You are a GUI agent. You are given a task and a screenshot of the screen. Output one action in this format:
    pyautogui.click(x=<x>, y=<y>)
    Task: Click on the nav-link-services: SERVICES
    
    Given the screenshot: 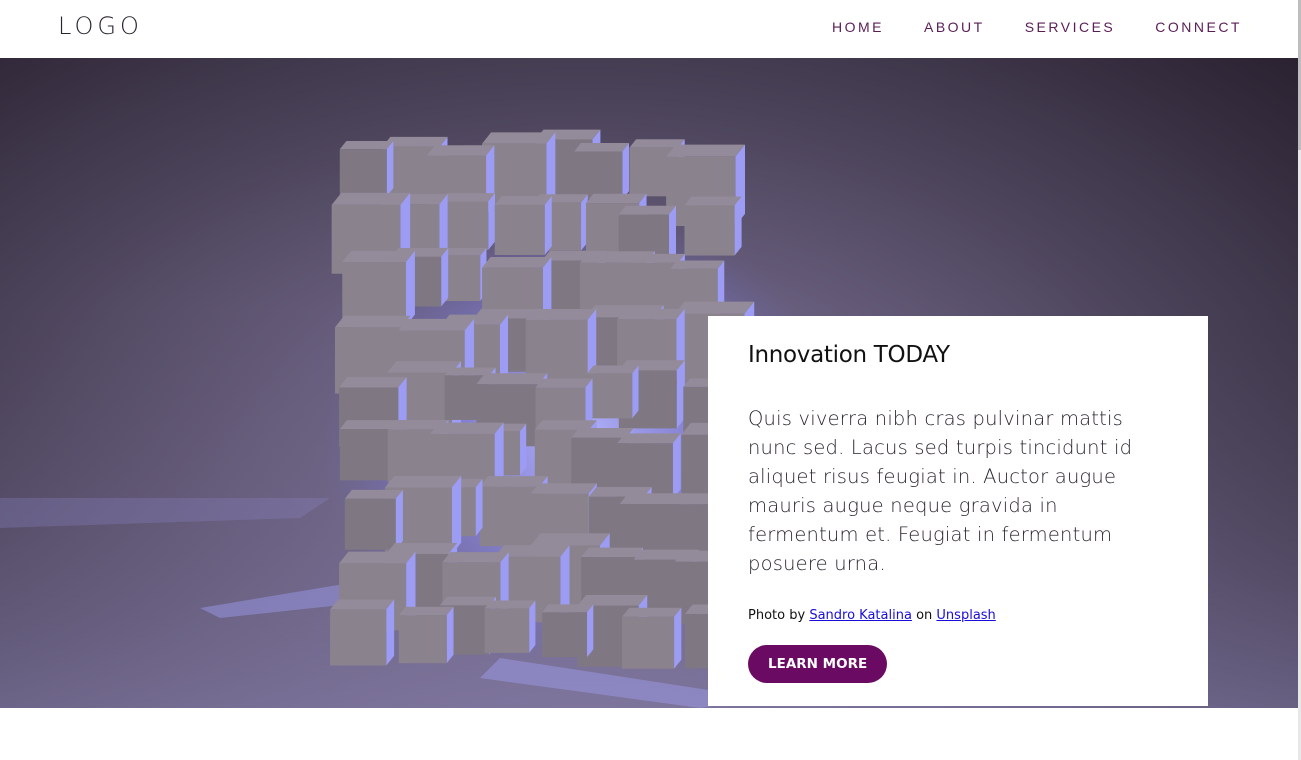 What is the action you would take?
    pyautogui.click(x=1070, y=27)
    